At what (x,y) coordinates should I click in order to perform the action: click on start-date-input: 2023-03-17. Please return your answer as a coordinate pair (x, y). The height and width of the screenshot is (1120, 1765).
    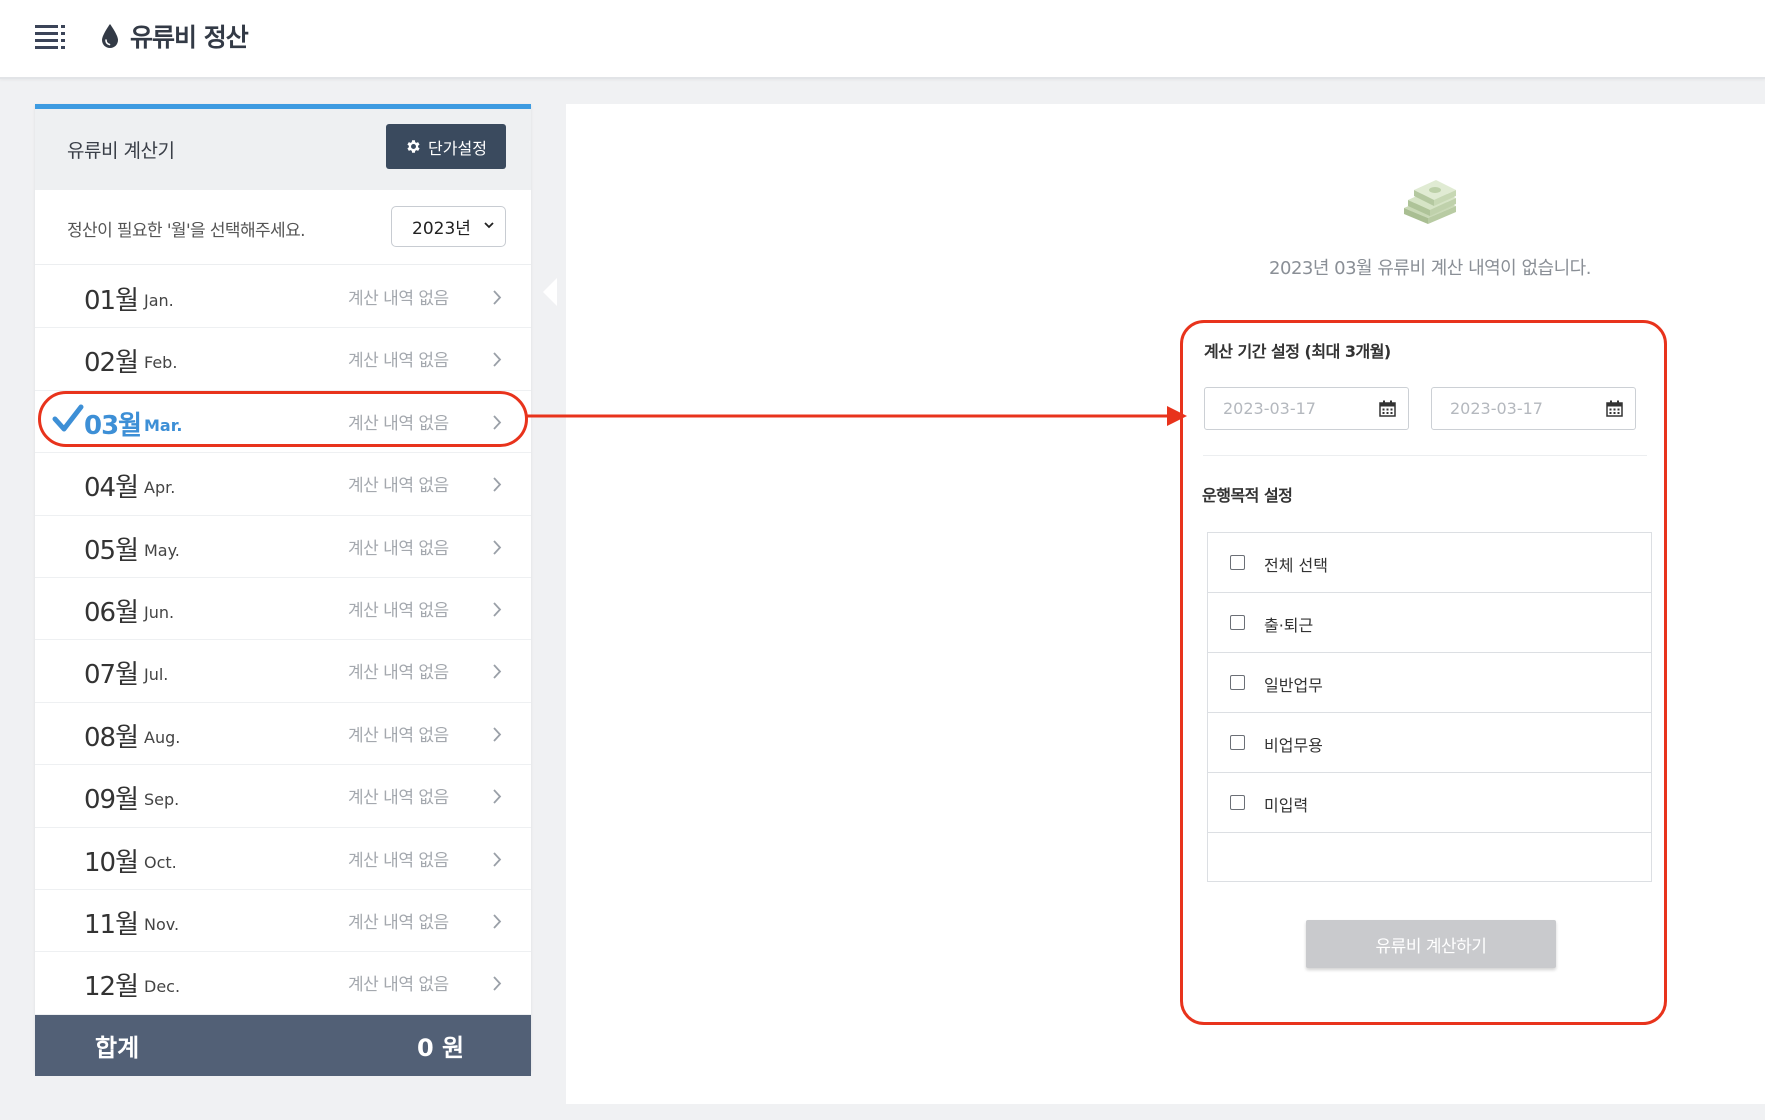
    Looking at the image, I should click on (1306, 408).